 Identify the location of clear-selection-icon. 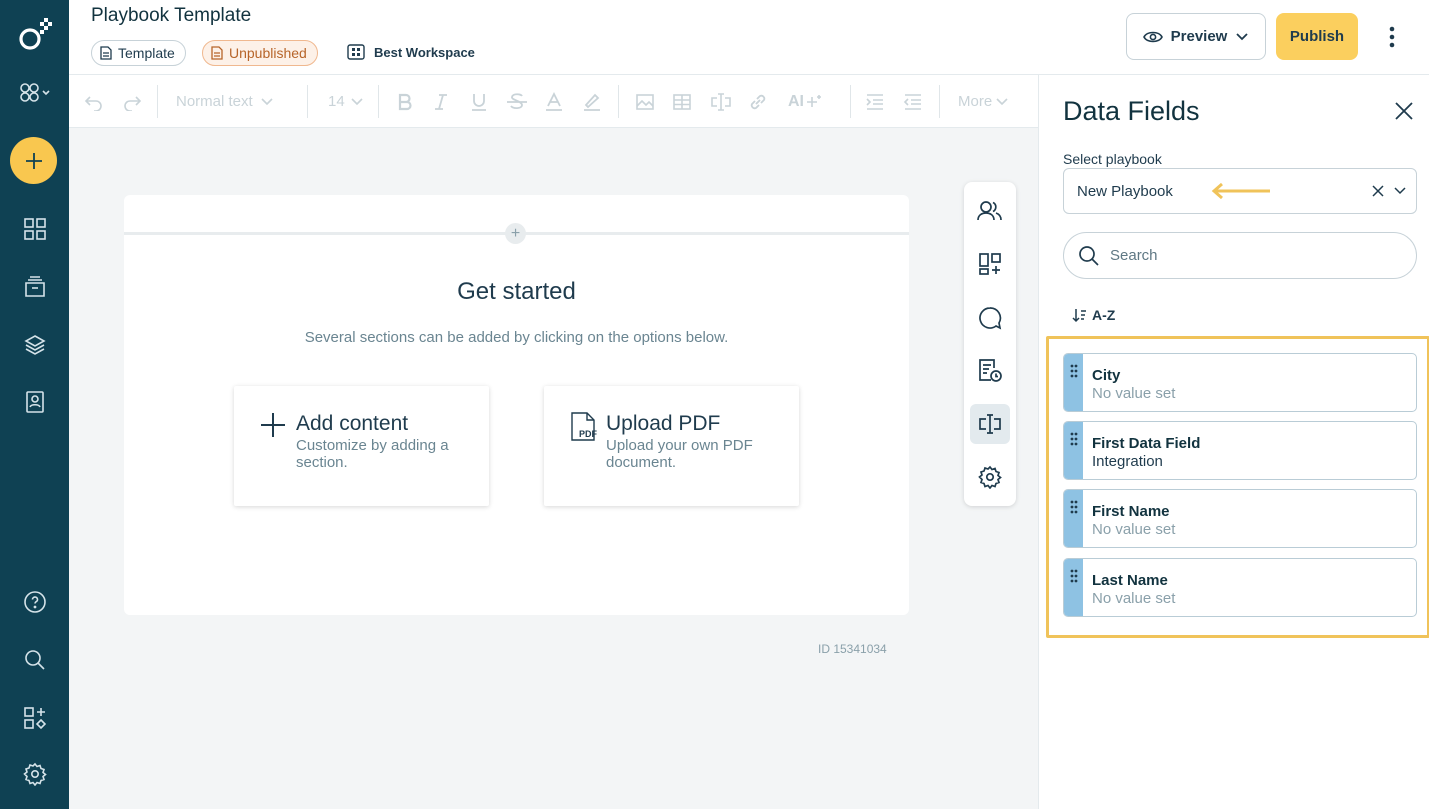
(1378, 191).